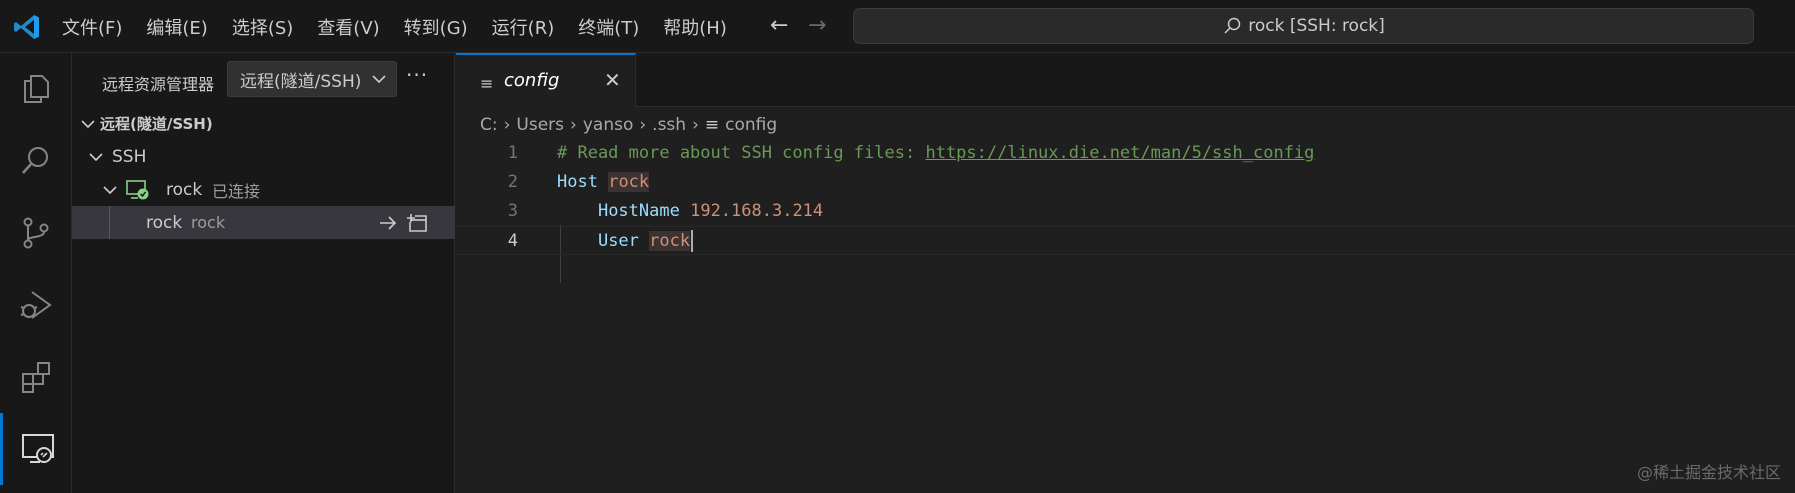 The width and height of the screenshot is (1795, 493). What do you see at coordinates (208, 222) in the screenshot?
I see `tree-item-description: rock` at bounding box center [208, 222].